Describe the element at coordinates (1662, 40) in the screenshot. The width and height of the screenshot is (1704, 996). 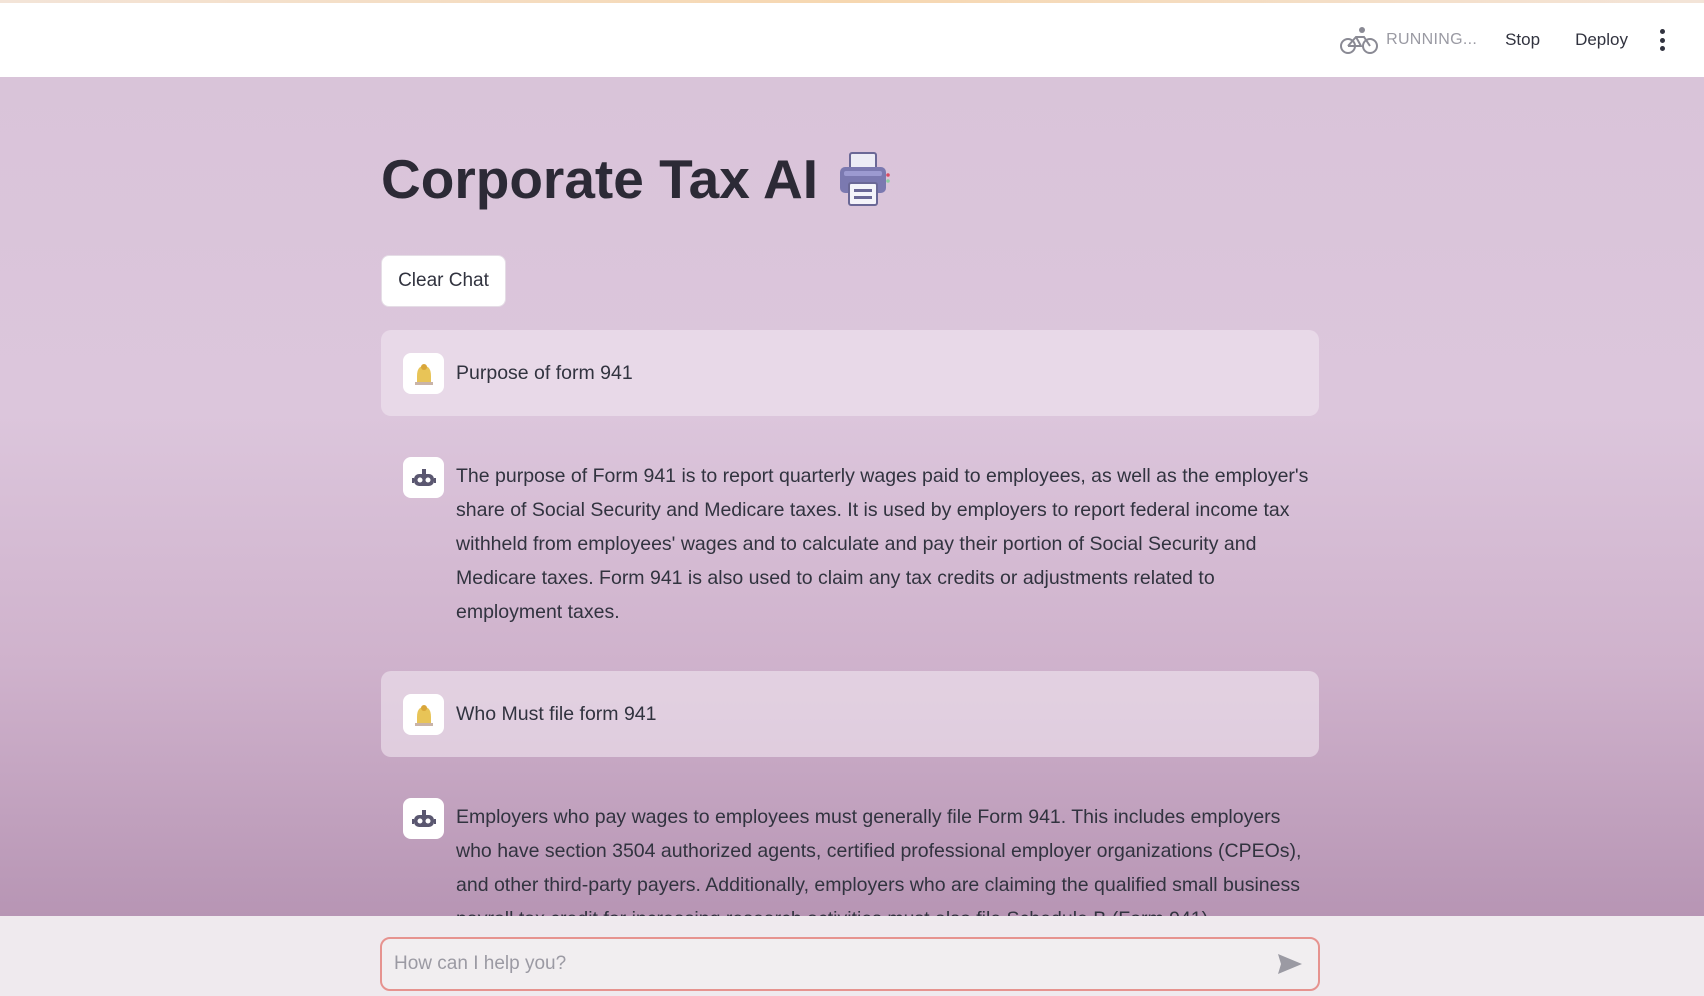
I see `more-vertical-icon` at that location.